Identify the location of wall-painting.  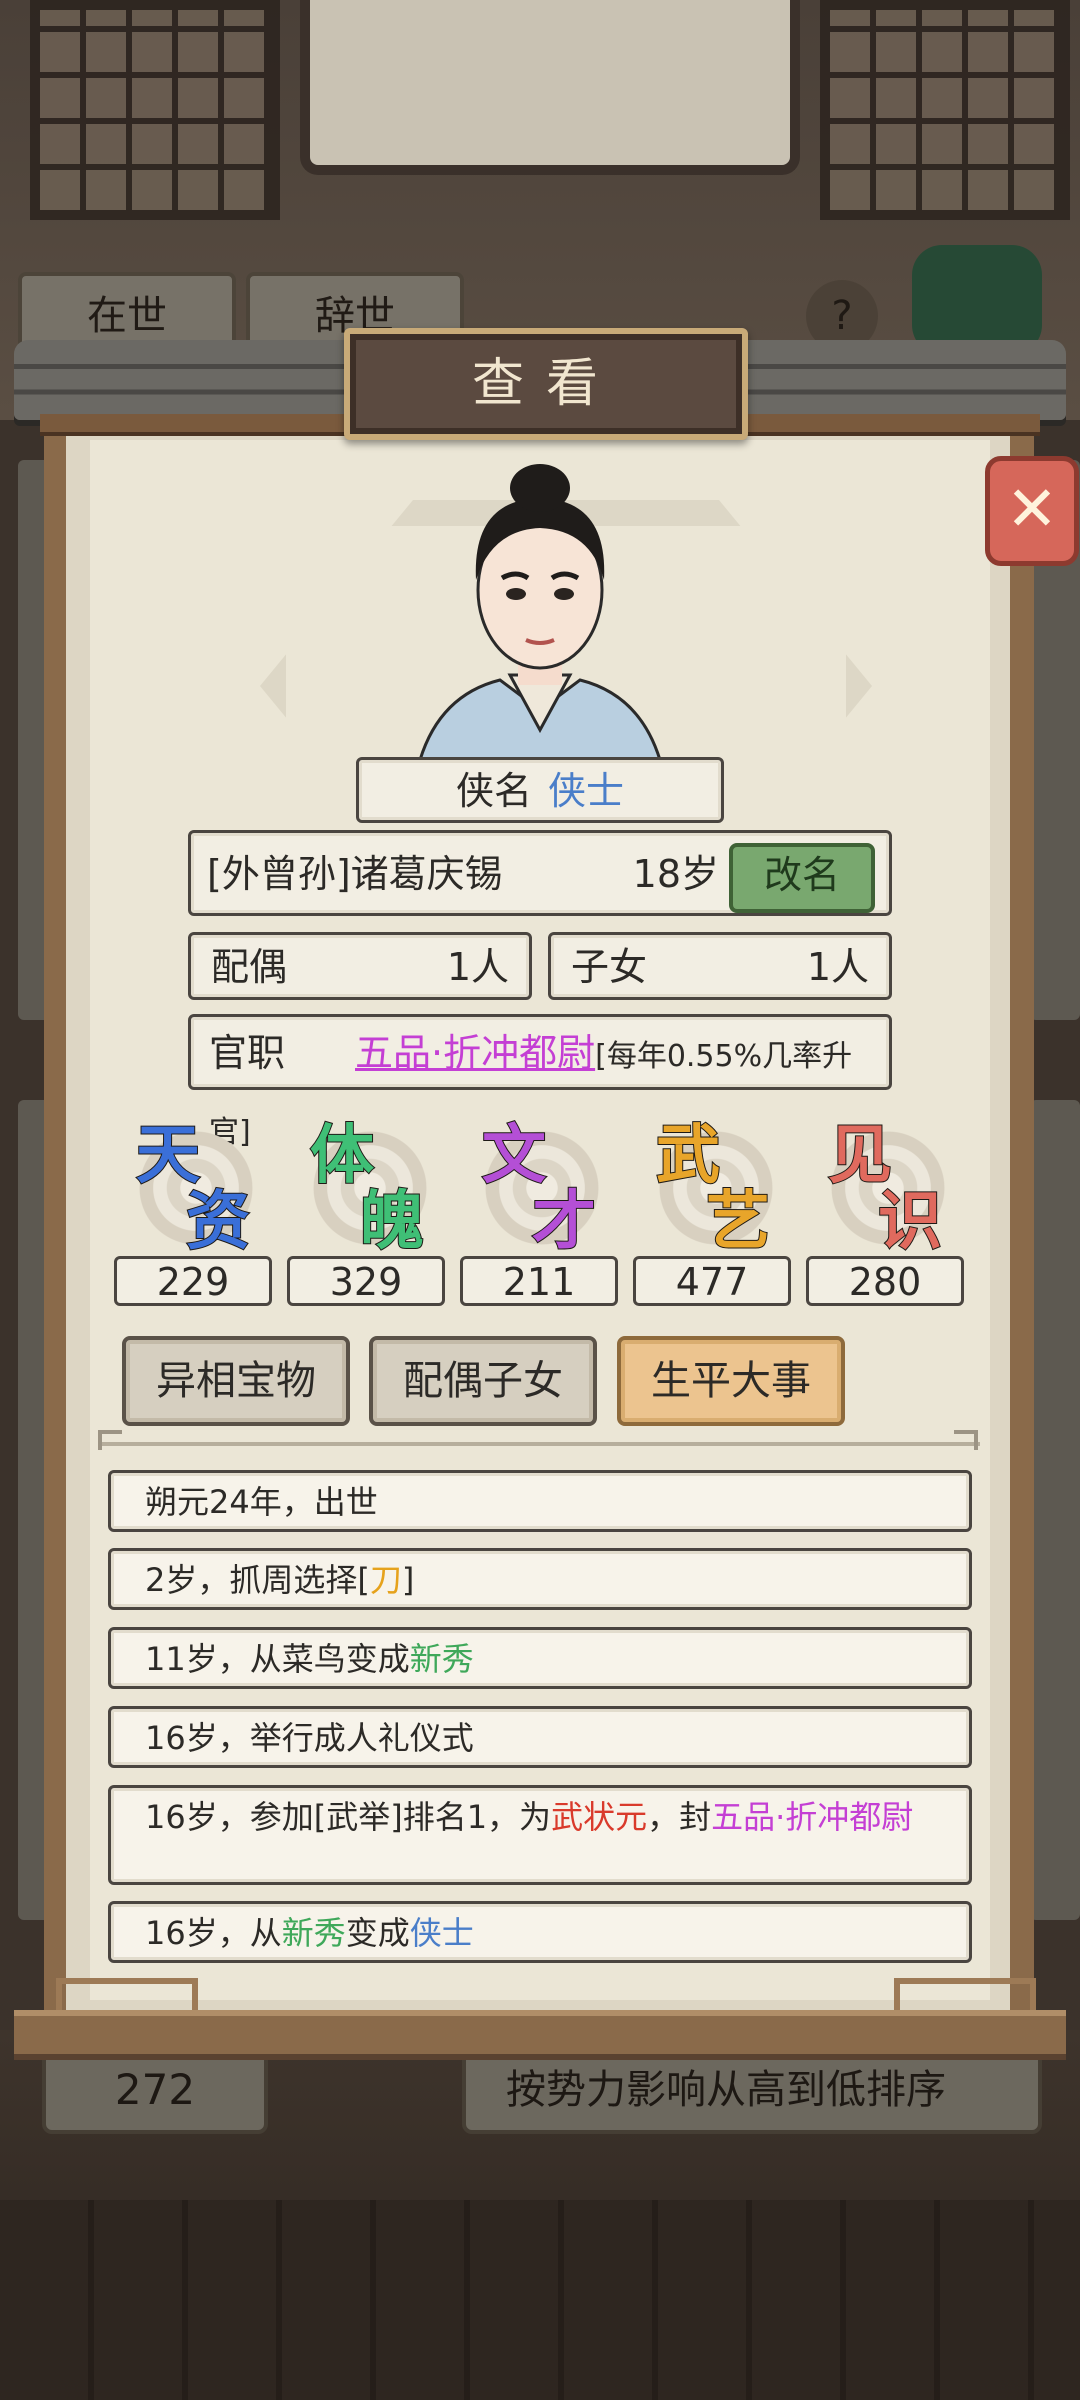
(550, 87).